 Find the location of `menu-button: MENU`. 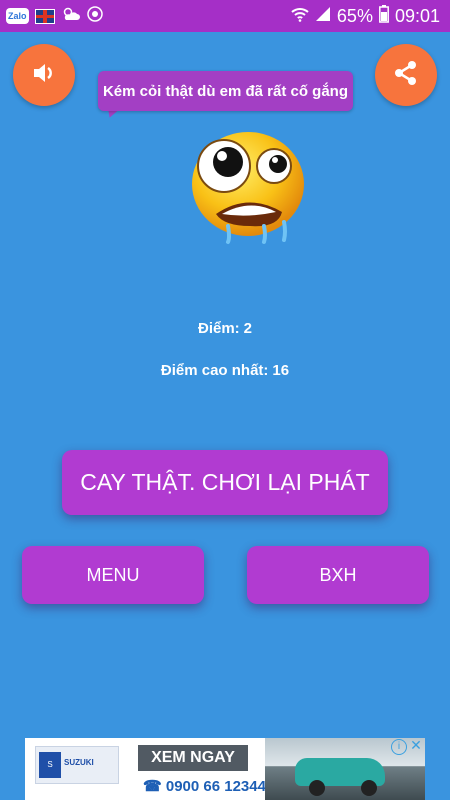

menu-button: MENU is located at coordinates (113, 575).